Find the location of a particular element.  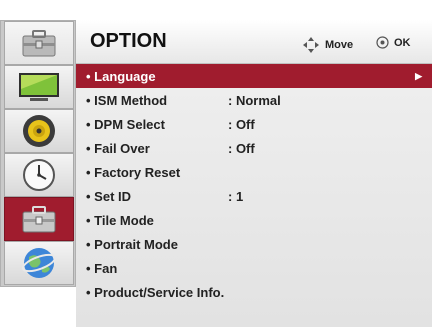

sidebar-item-audio is located at coordinates (39, 131).